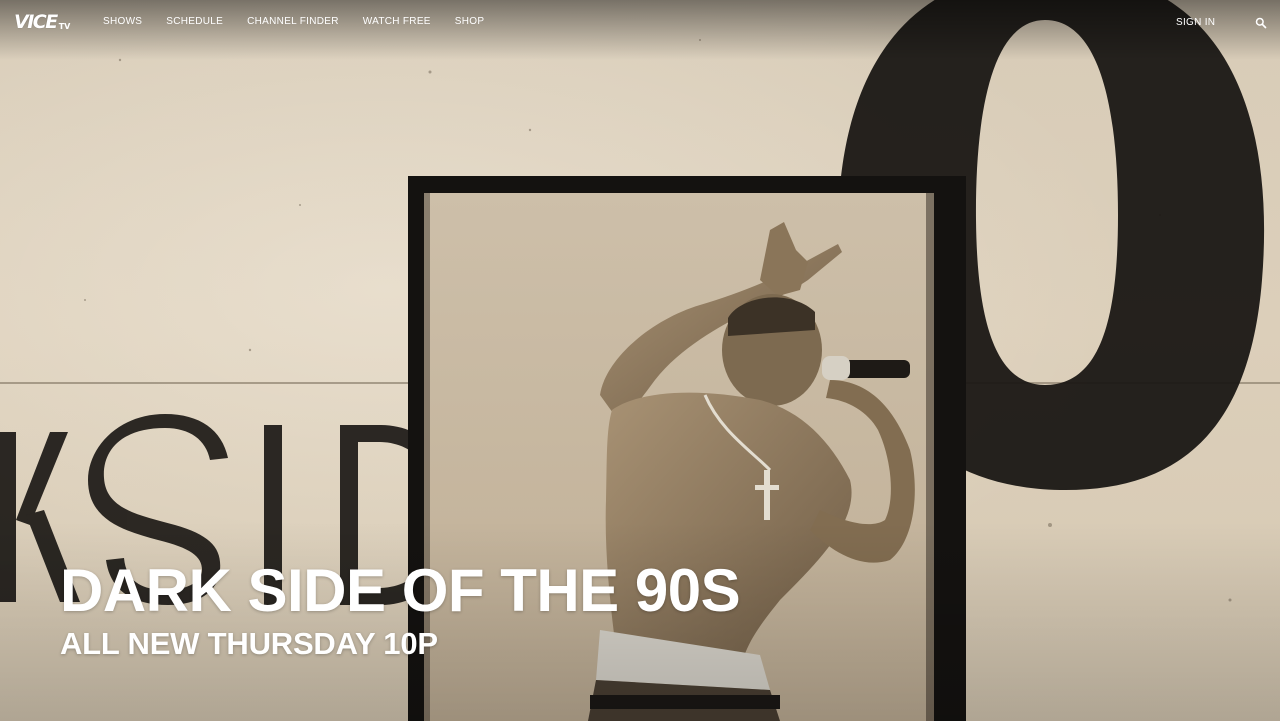 This screenshot has width=1280, height=721. What do you see at coordinates (122, 22) in the screenshot?
I see `nav-item-shows: SHOWS` at bounding box center [122, 22].